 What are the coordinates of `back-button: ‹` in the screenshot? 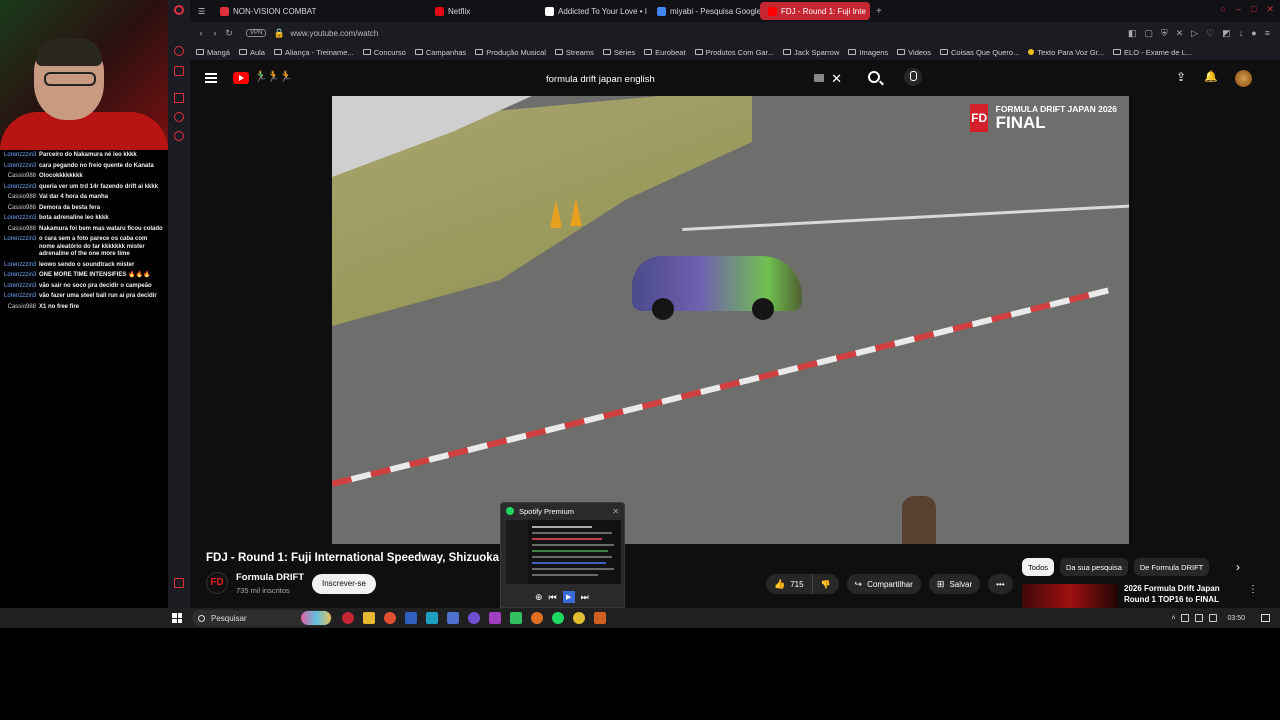 It's located at (201, 33).